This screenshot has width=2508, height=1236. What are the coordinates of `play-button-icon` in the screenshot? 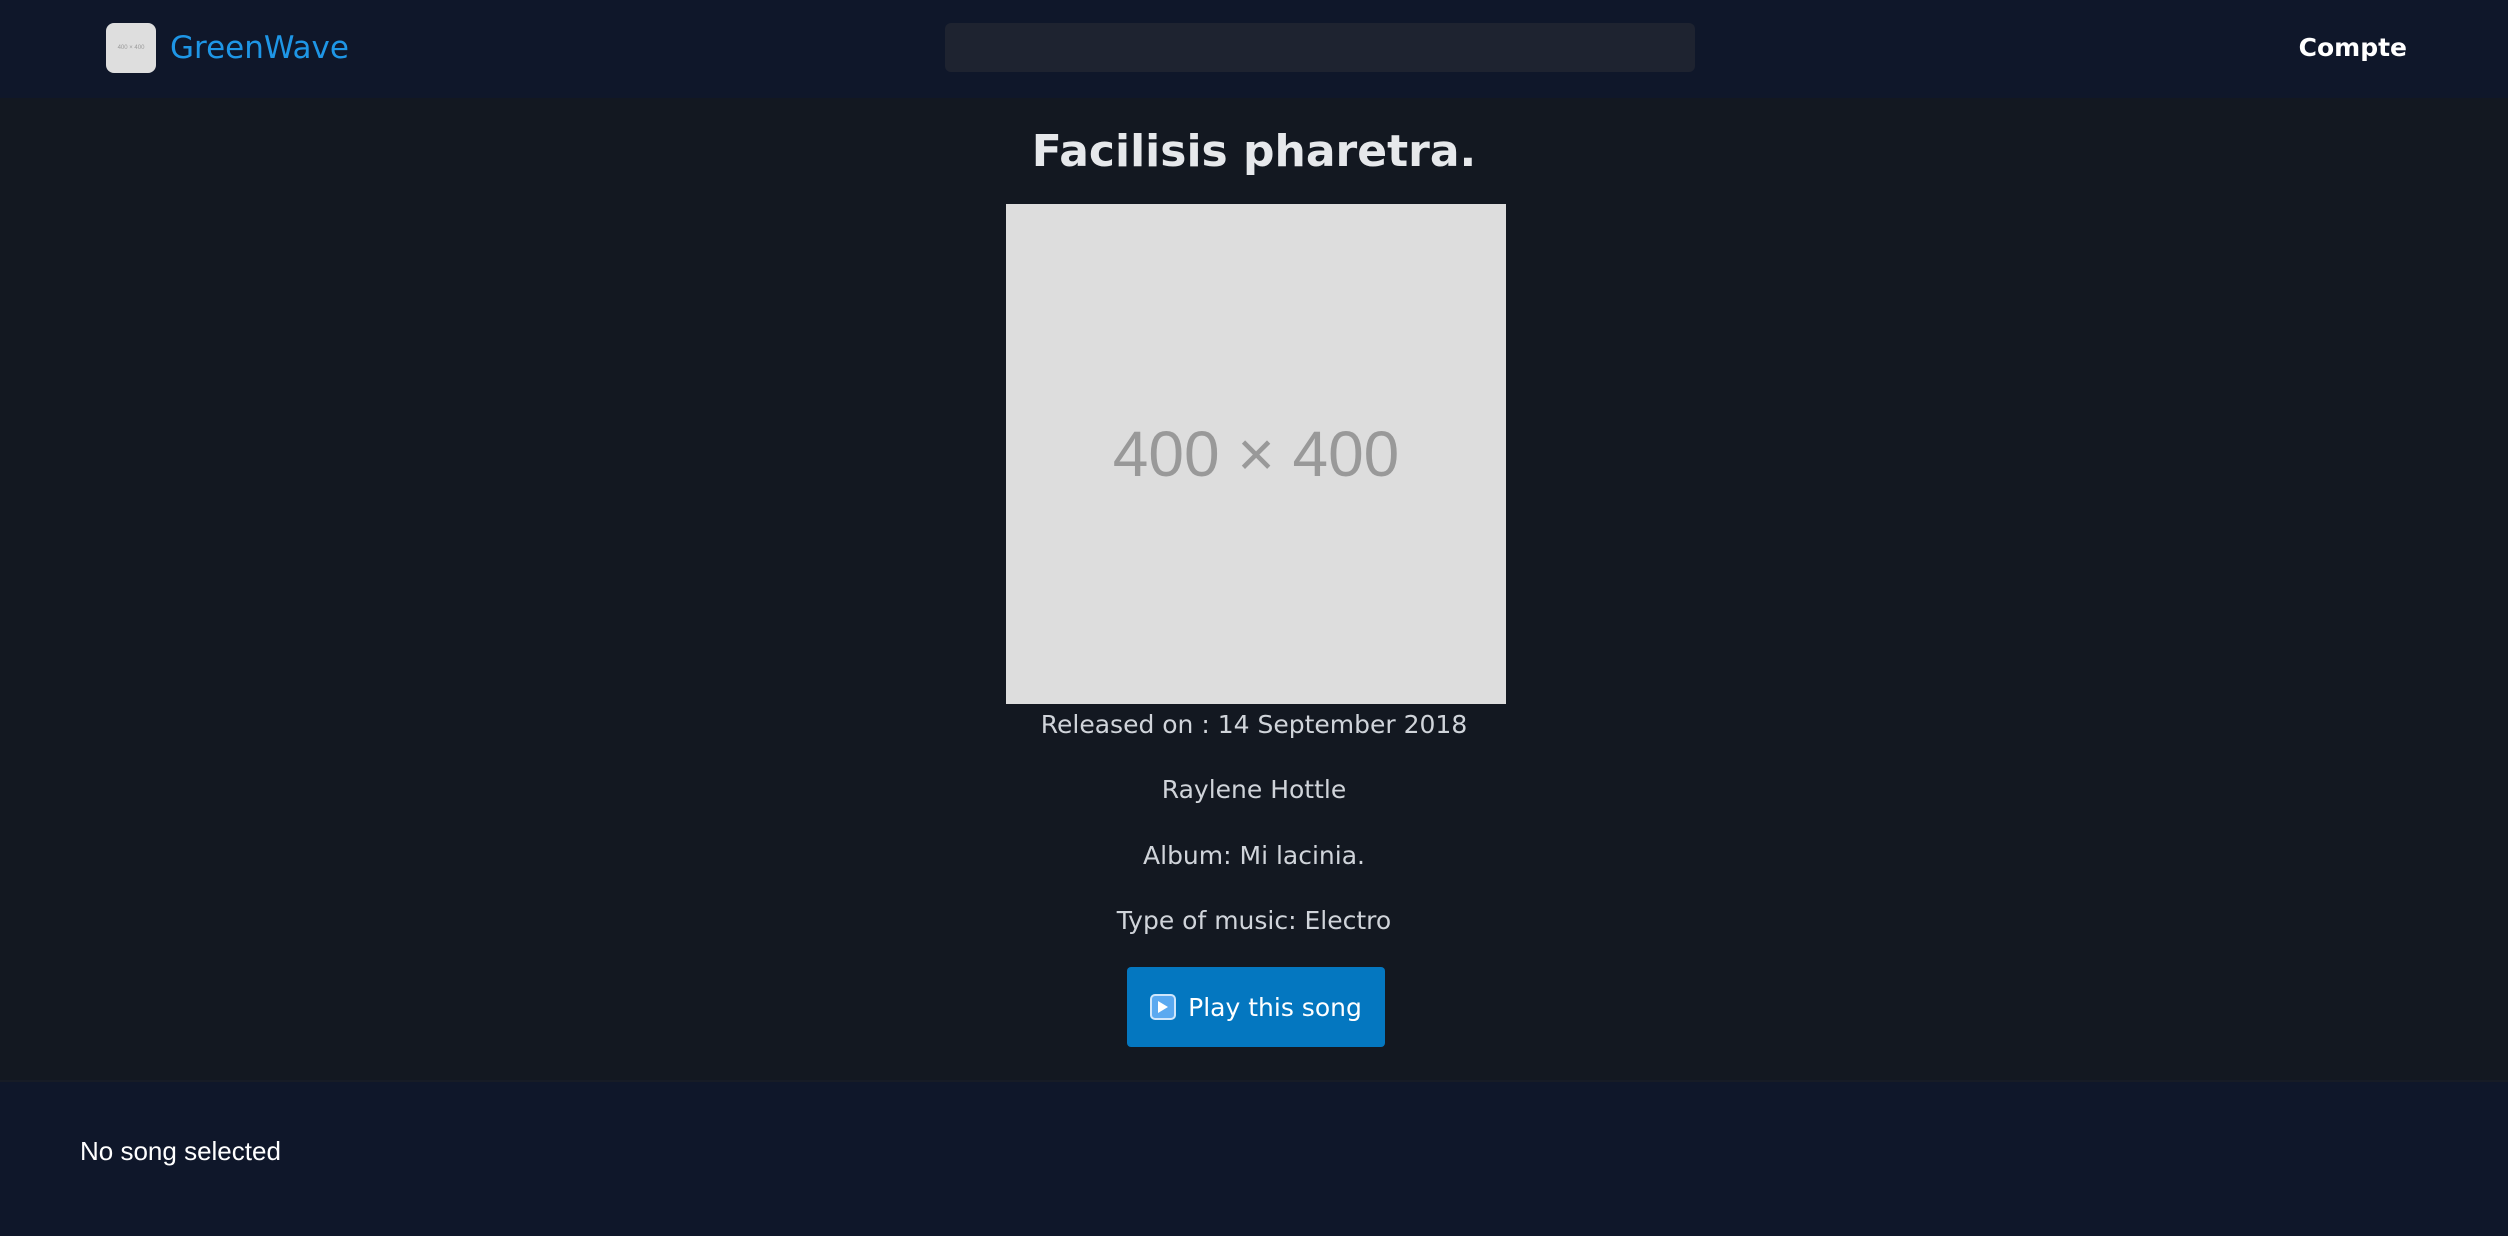 It's located at (1163, 1007).